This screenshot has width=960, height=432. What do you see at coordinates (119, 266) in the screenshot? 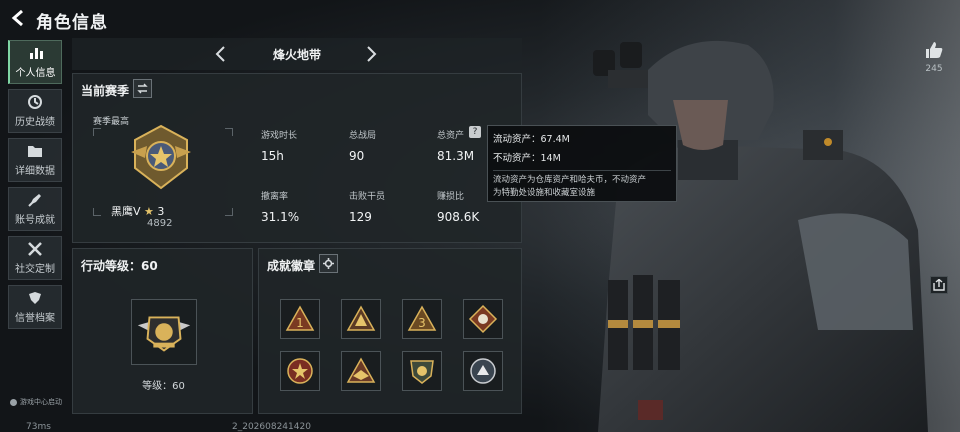
I see `level-title: 行动等级：60` at bounding box center [119, 266].